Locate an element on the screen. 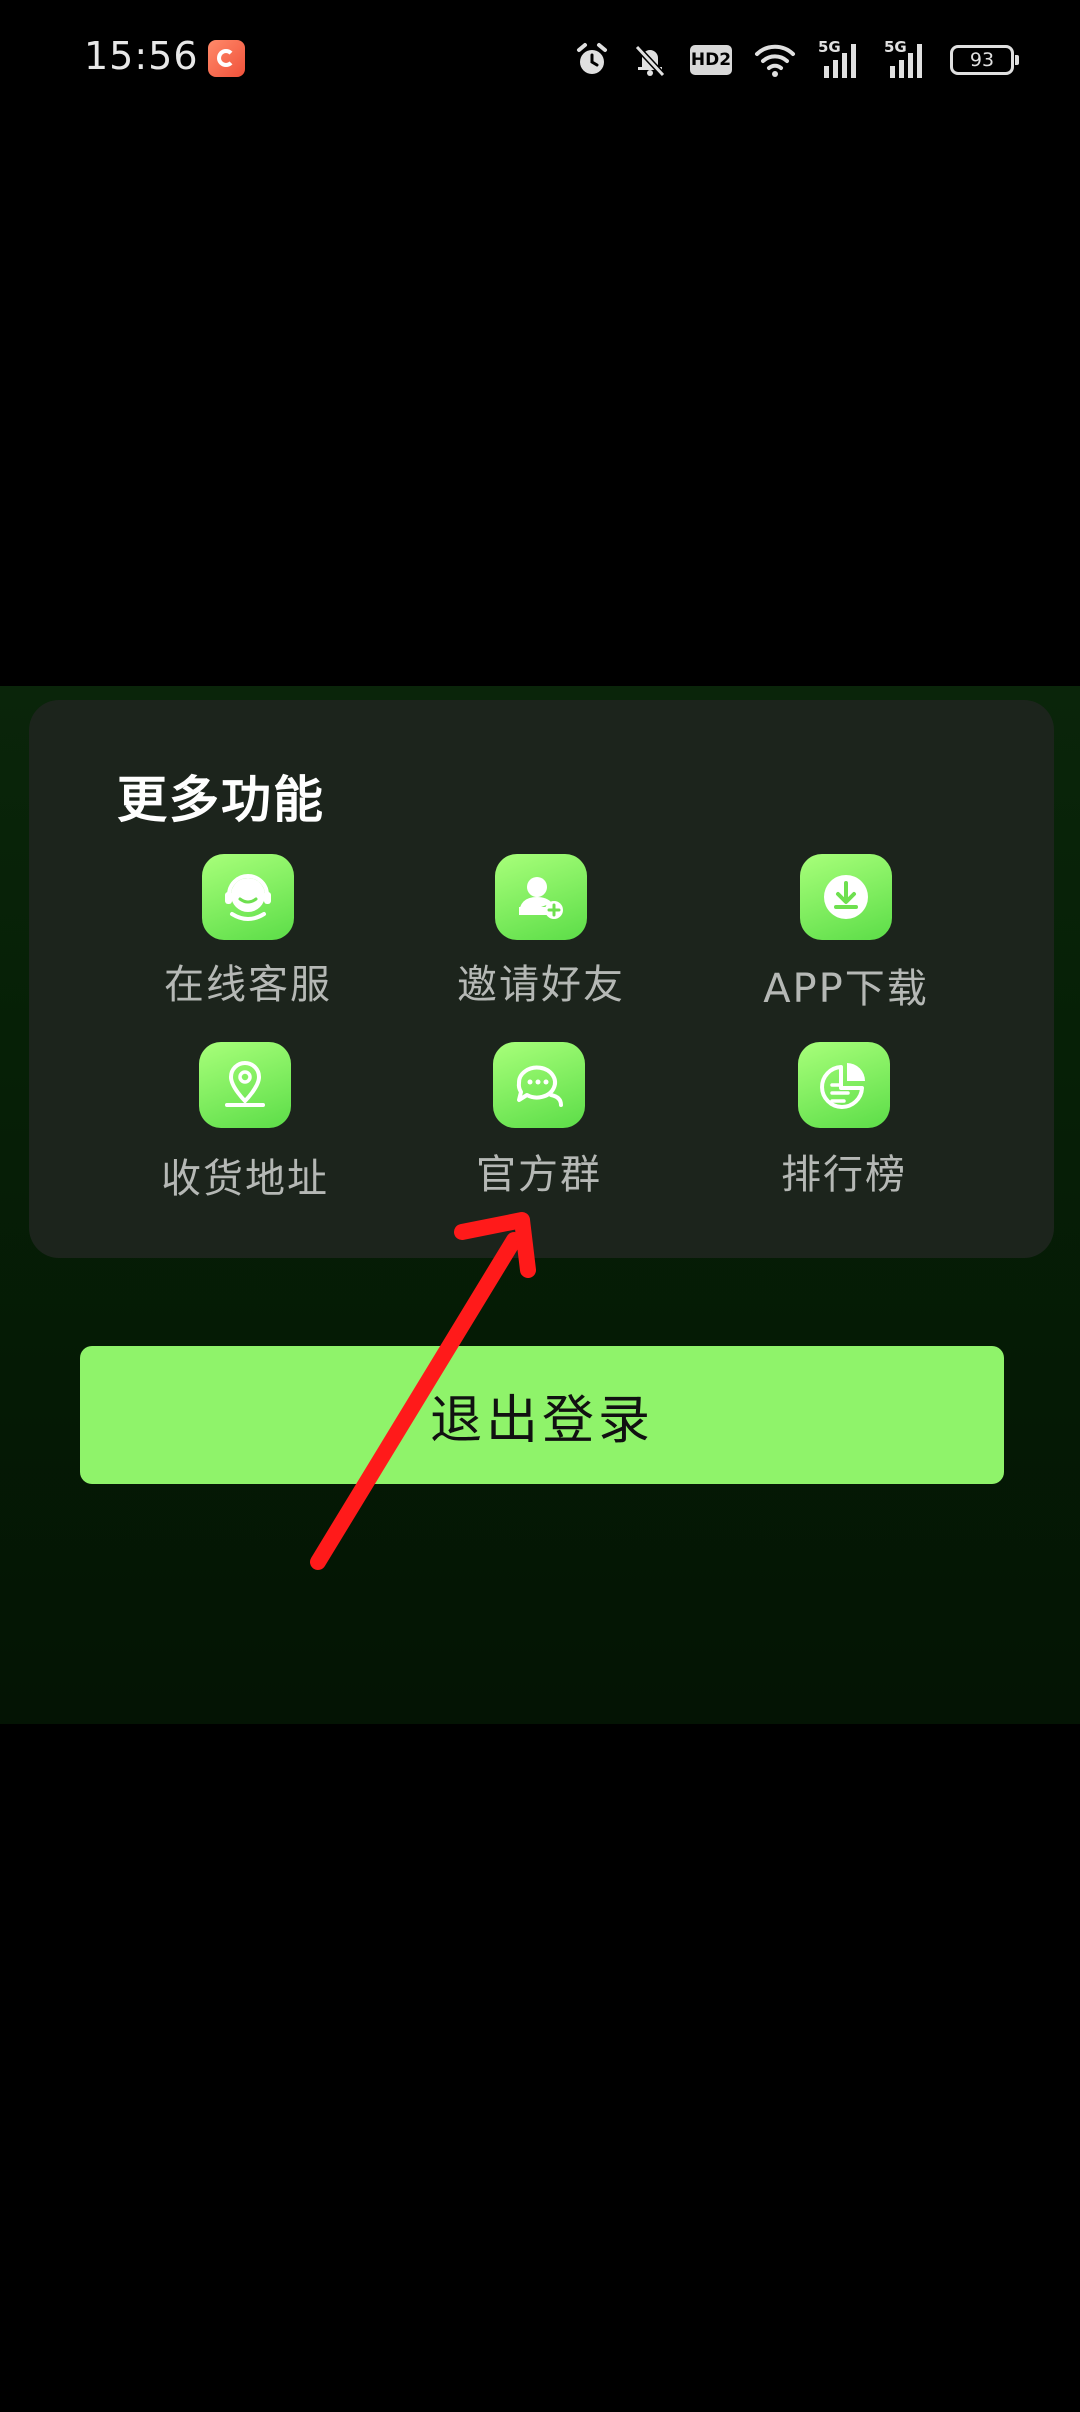  feature-label: 排行榜 is located at coordinates (844, 1175).